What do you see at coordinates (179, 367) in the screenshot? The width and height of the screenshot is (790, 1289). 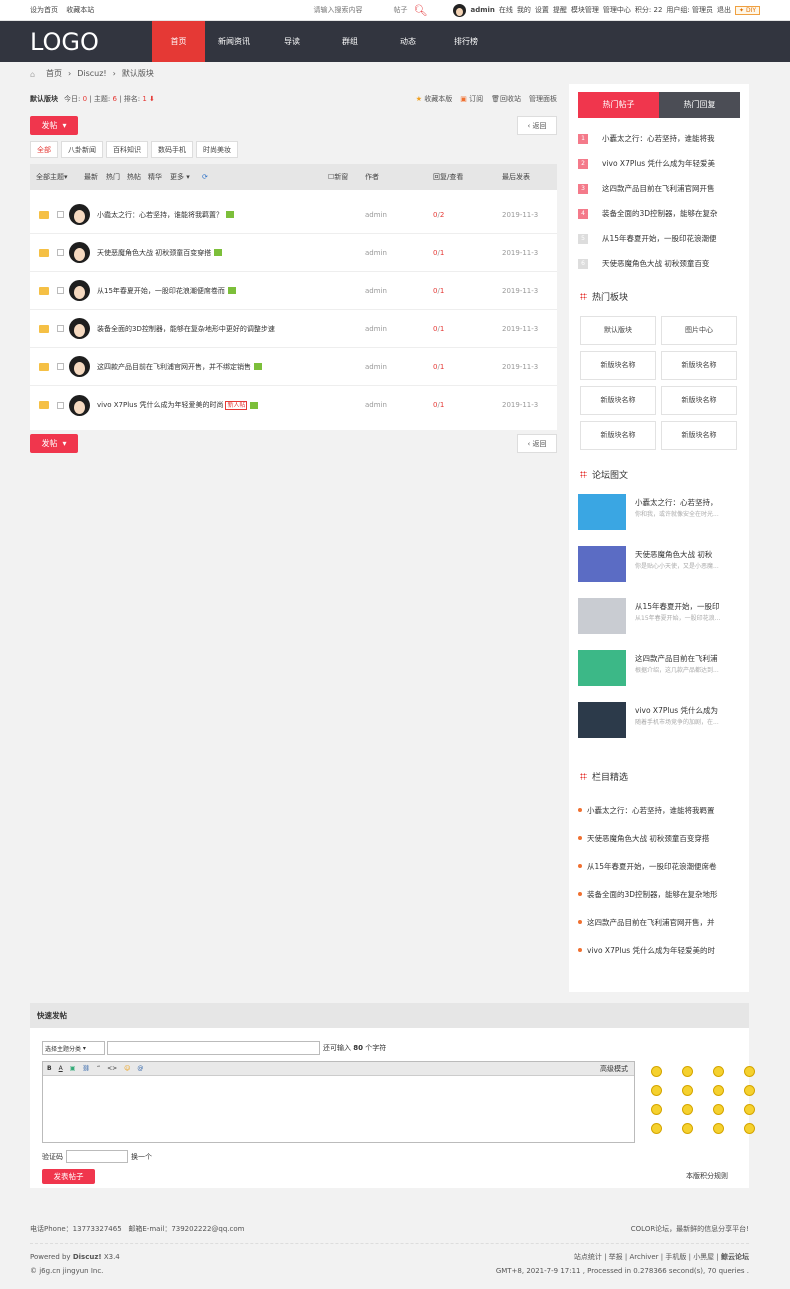 I see `thread-title: 这四款产品目前在飞利浦官网开售，并不绑定销售` at bounding box center [179, 367].